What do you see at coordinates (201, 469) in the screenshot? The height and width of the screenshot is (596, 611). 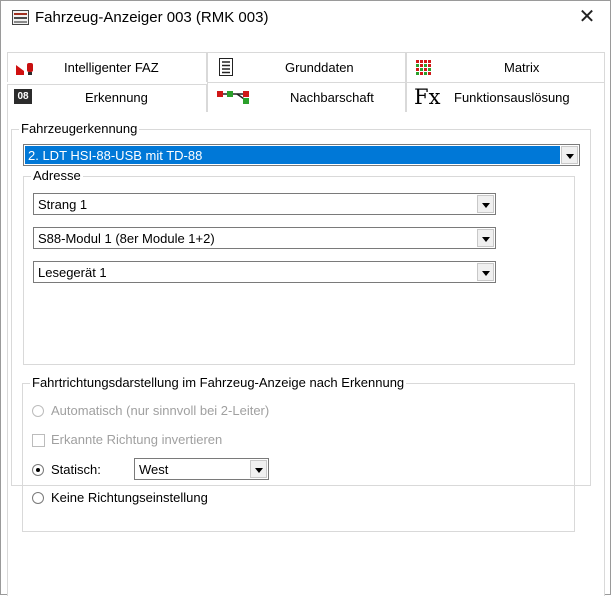 I see `richtung-select: West` at bounding box center [201, 469].